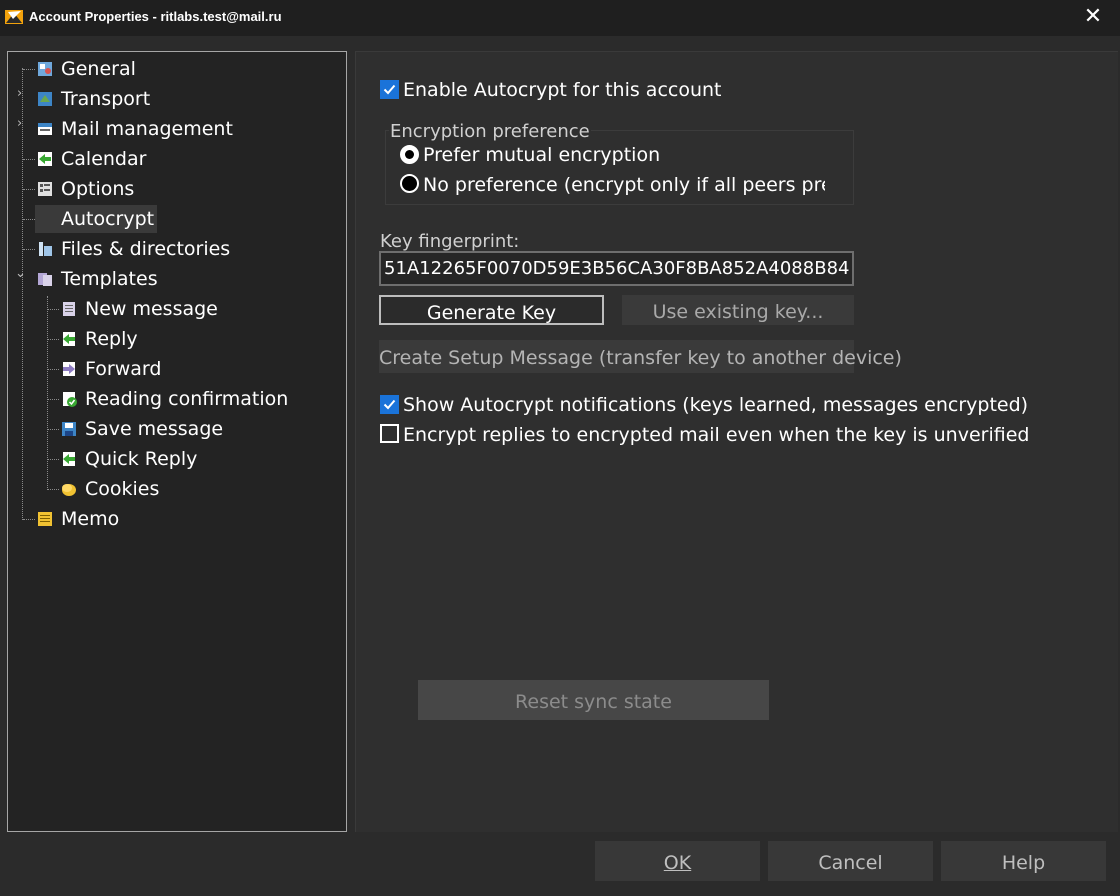  What do you see at coordinates (616, 268) in the screenshot?
I see `key-fingerprint-field: 51A12265F0070D59E3B56CA30F8BA852A4088B84` at bounding box center [616, 268].